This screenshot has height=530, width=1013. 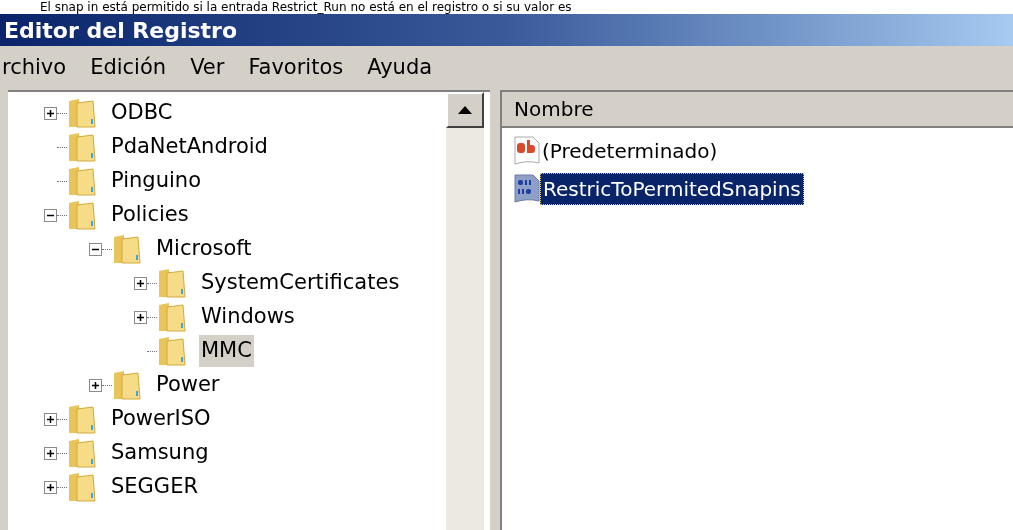 What do you see at coordinates (527, 189) in the screenshot?
I see `binary-value-icon` at bounding box center [527, 189].